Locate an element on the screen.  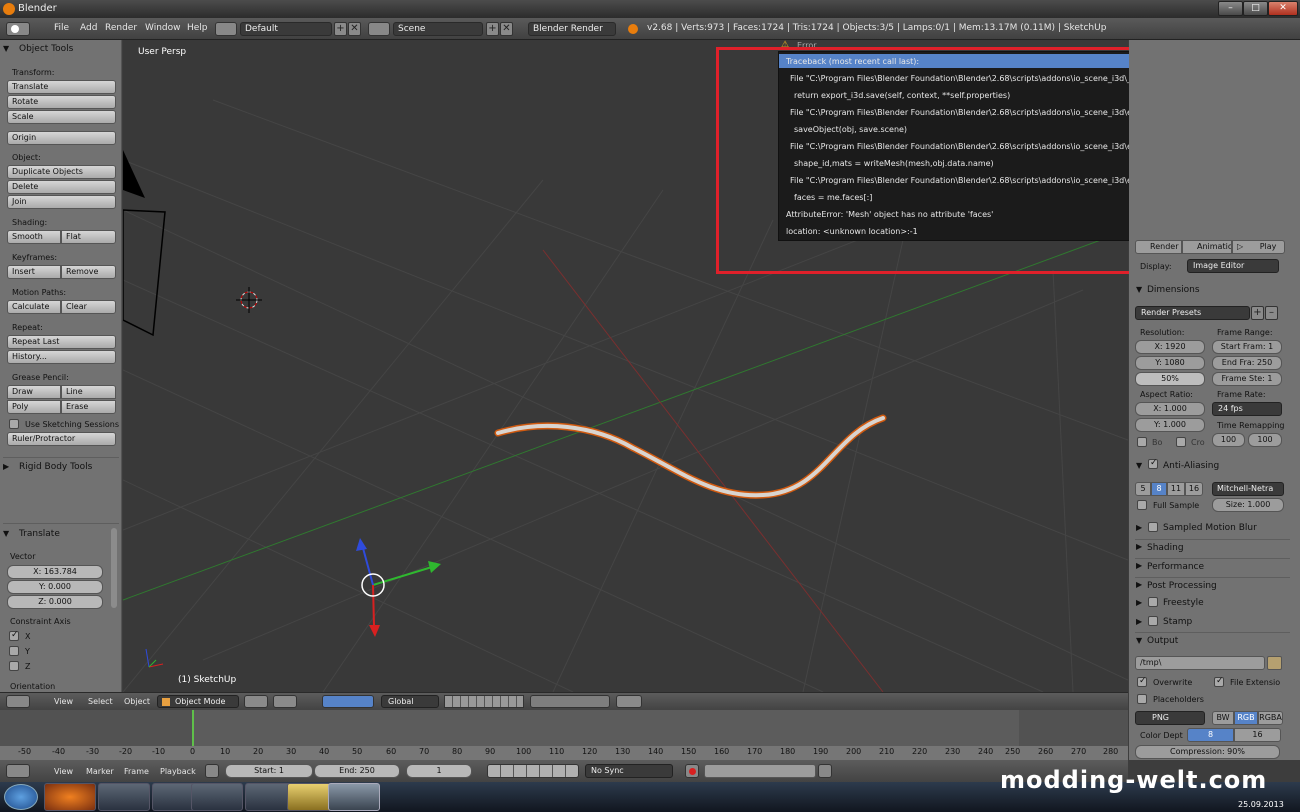
poly-button: Poly is located at coordinates (34, 407).